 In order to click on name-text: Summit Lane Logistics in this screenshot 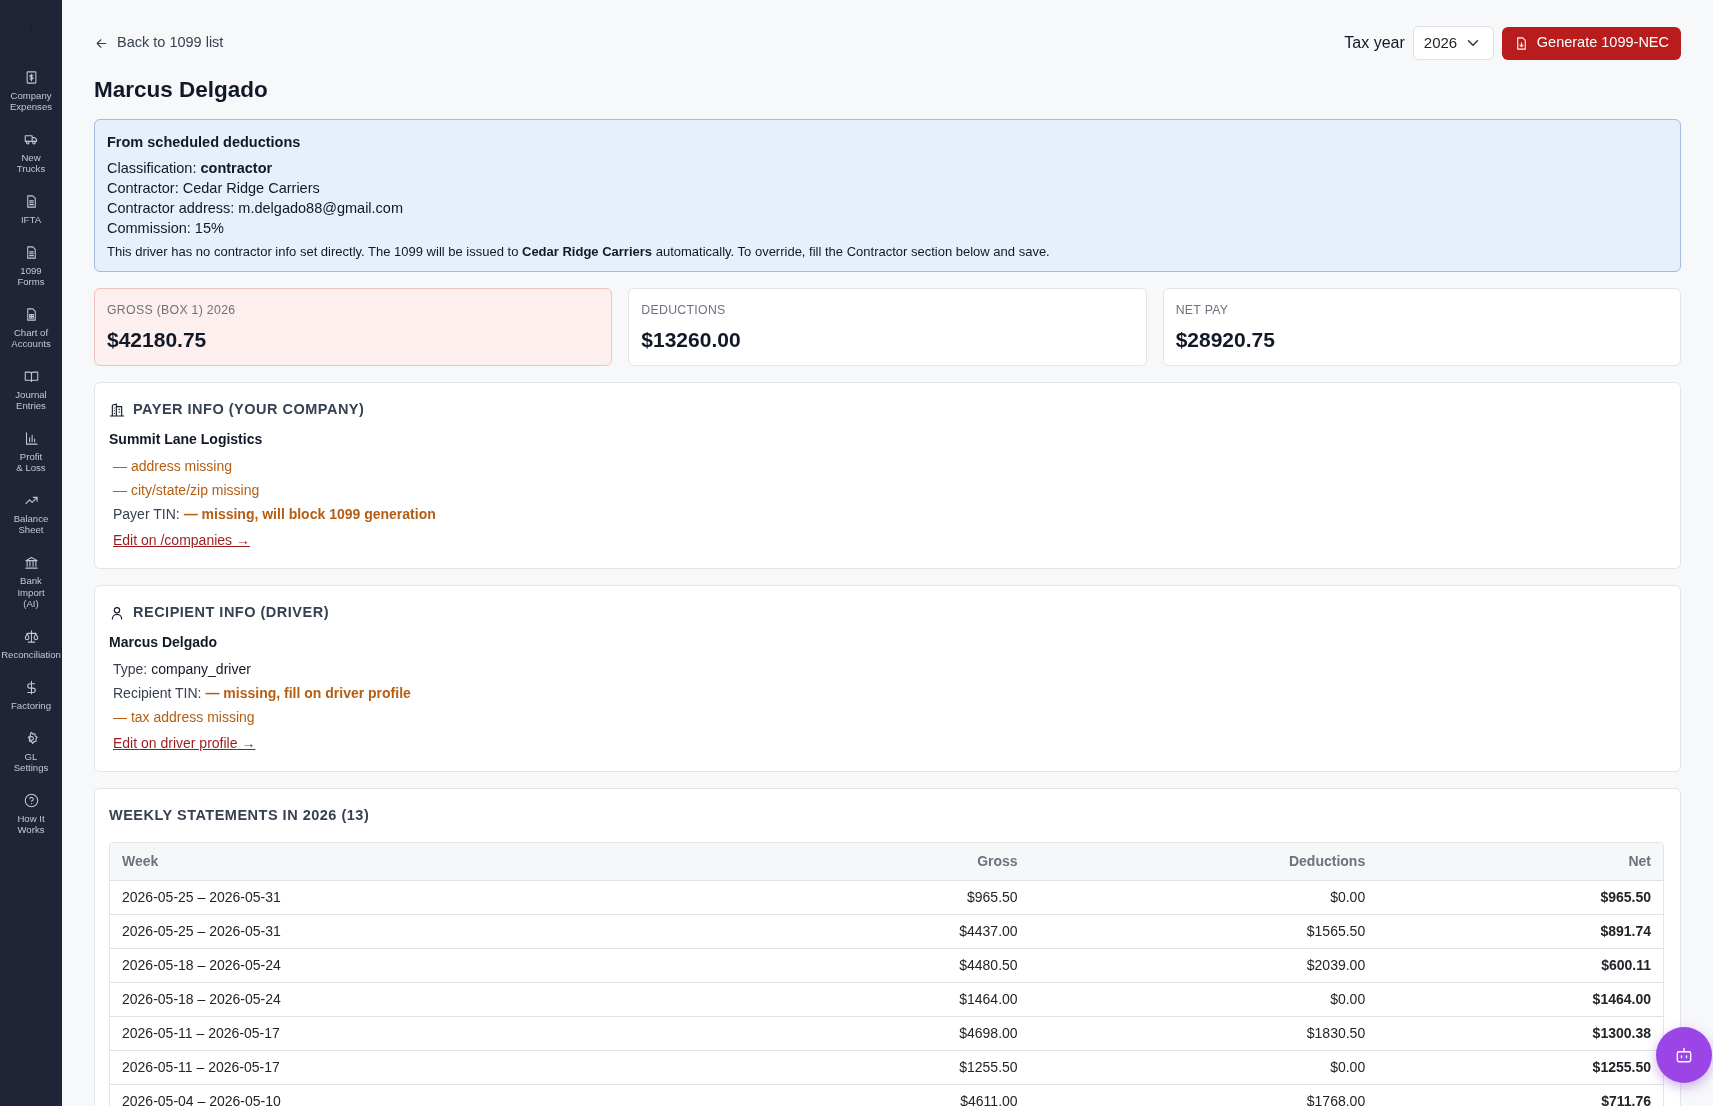, I will do `click(186, 439)`.